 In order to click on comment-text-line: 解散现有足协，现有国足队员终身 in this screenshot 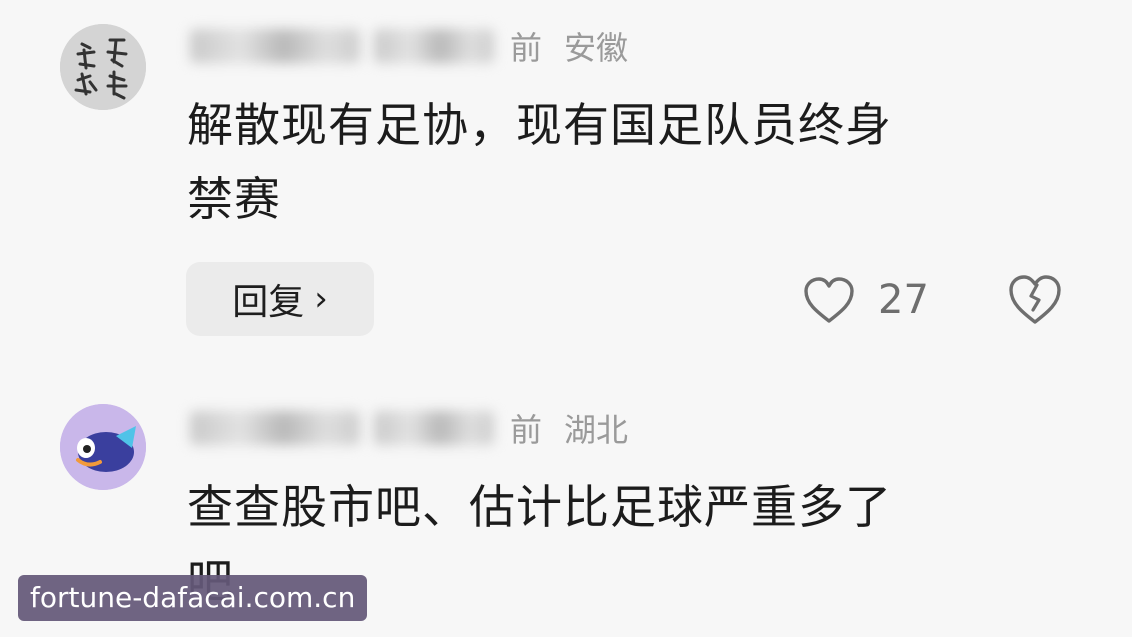, I will do `click(539, 125)`.